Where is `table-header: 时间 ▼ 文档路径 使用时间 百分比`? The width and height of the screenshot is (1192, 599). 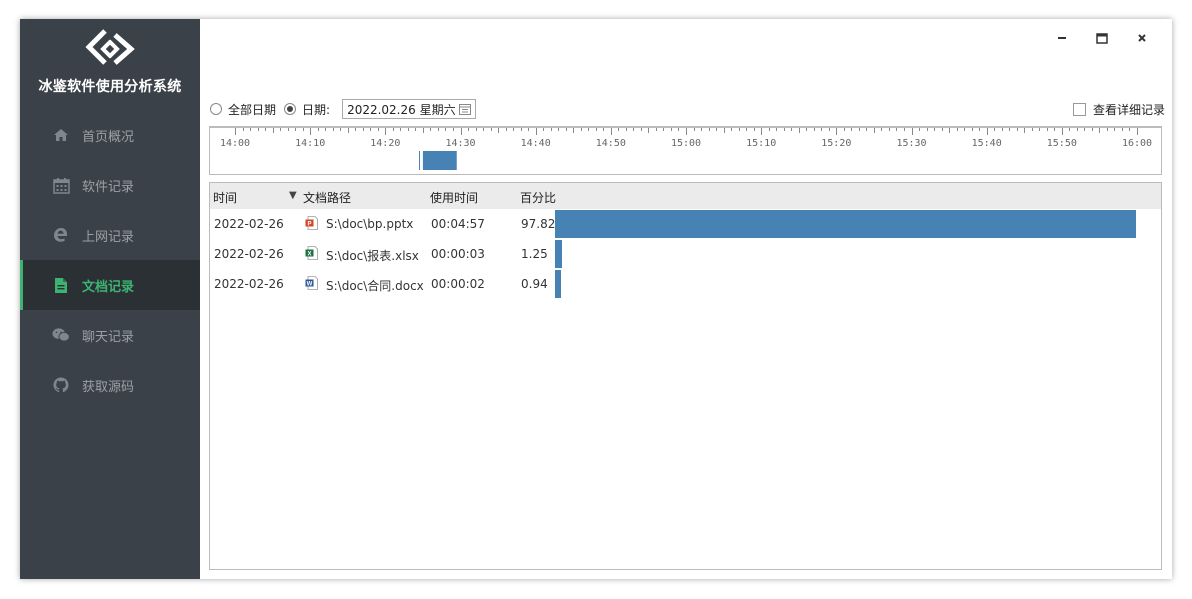
table-header: 时间 ▼ 文档路径 使用时间 百分比 is located at coordinates (685, 196).